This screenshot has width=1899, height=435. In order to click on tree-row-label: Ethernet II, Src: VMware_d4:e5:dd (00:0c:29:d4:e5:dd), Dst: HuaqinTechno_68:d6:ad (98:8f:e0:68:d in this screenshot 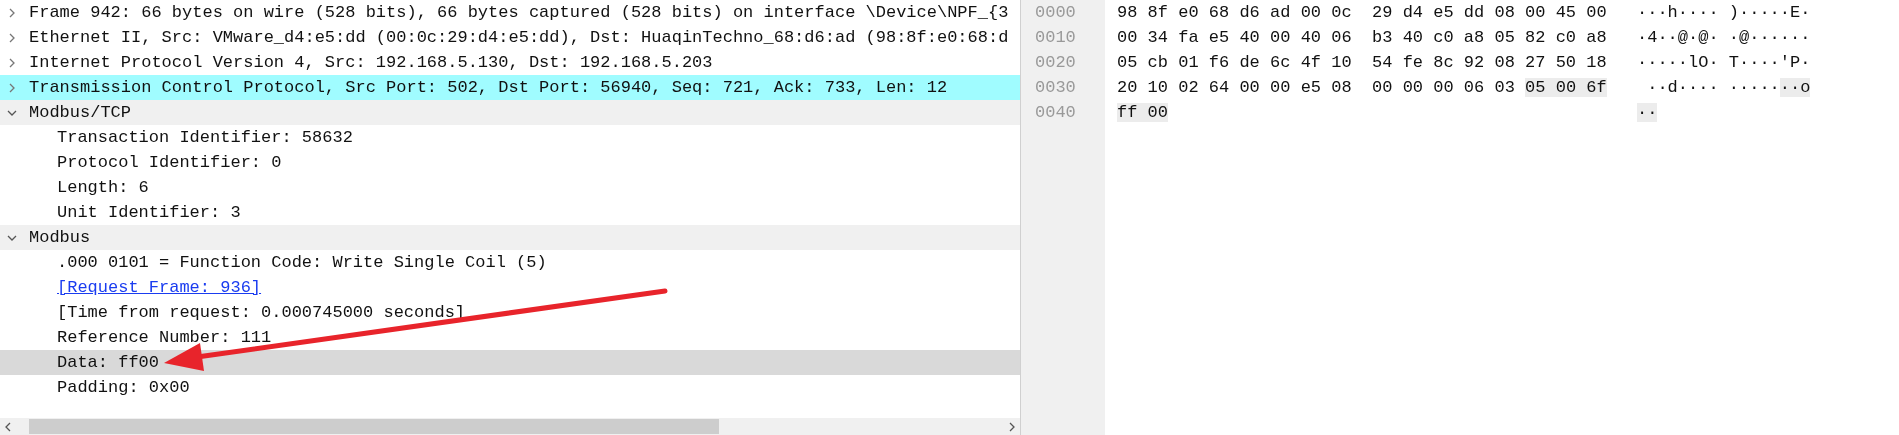, I will do `click(519, 37)`.